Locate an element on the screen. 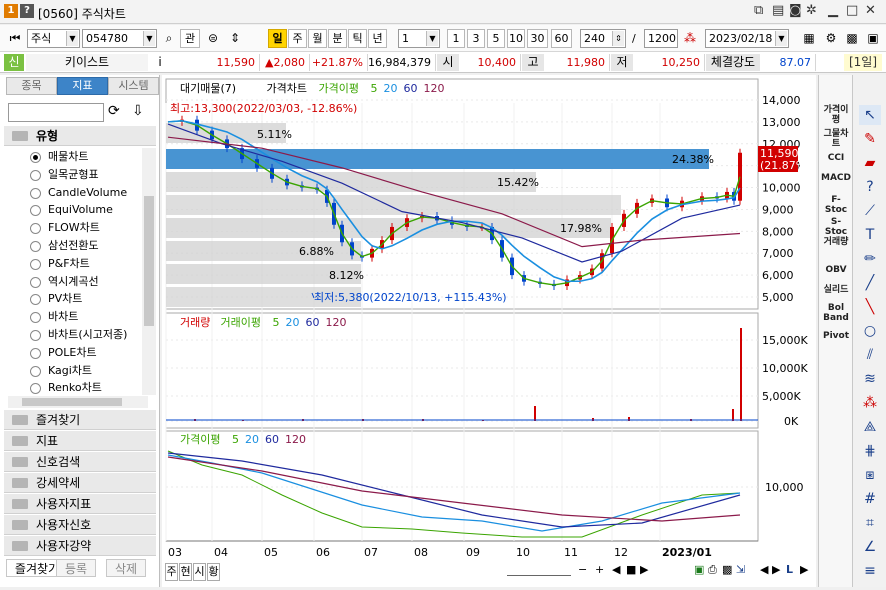  indicator-1: 그물차트 is located at coordinates (836, 139).